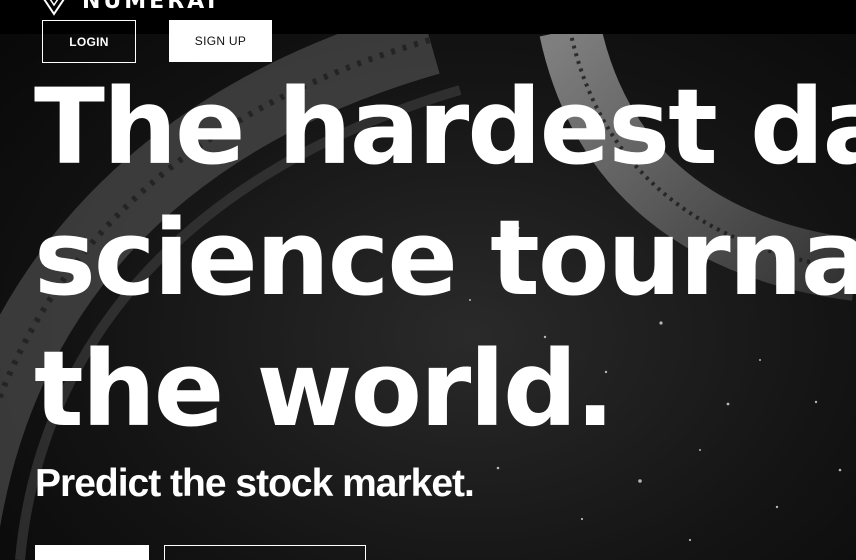 The height and width of the screenshot is (560, 856). I want to click on logo-text: NUMERAI, so click(150, 7).